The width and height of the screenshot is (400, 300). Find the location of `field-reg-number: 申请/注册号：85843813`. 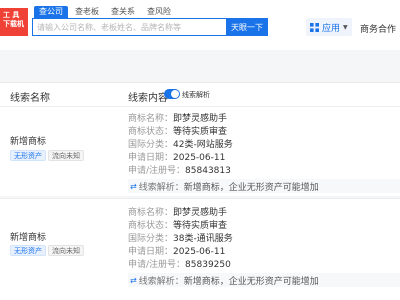

field-reg-number: 申请/注册号：85843813 is located at coordinates (179, 171).